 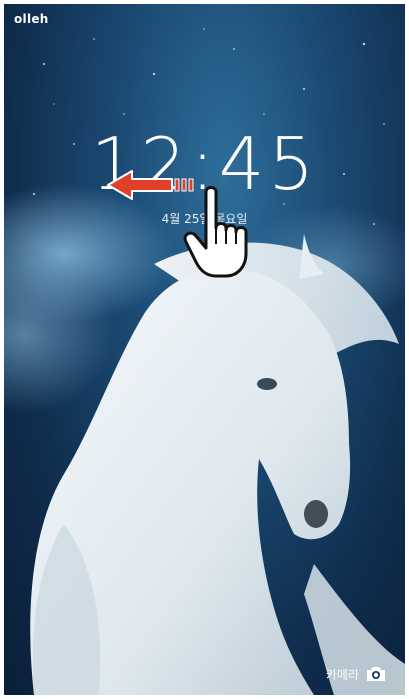 What do you see at coordinates (342, 674) in the screenshot?
I see `camera-label: 카메라` at bounding box center [342, 674].